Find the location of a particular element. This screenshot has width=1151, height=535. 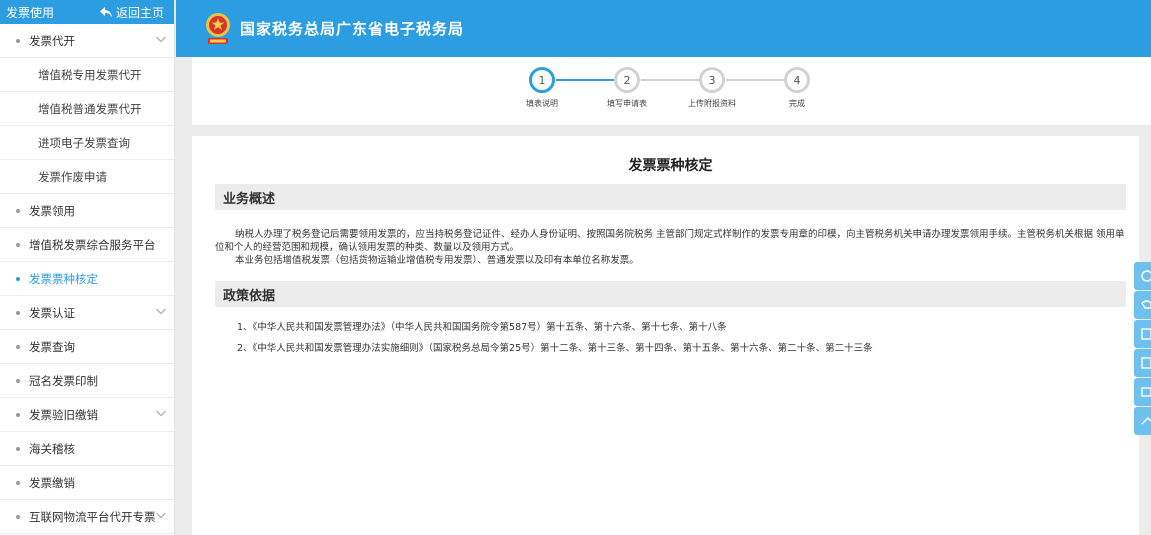

progress-steps: 1 填表说明 2 填写申请表 3 上传附报资料 4 完成 is located at coordinates (671, 91).